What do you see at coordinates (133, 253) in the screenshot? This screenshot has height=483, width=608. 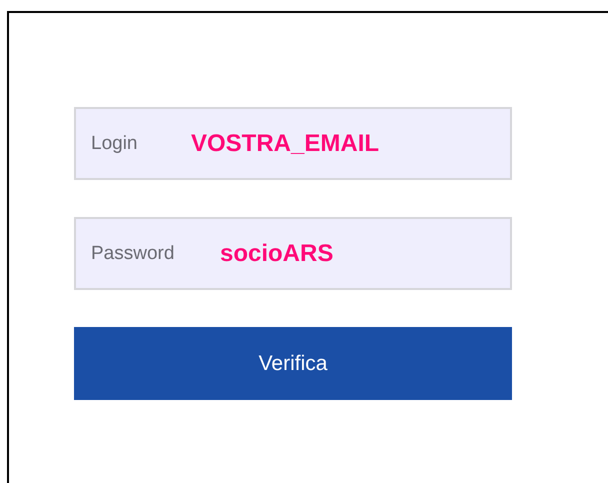 I see `field-label: Password` at bounding box center [133, 253].